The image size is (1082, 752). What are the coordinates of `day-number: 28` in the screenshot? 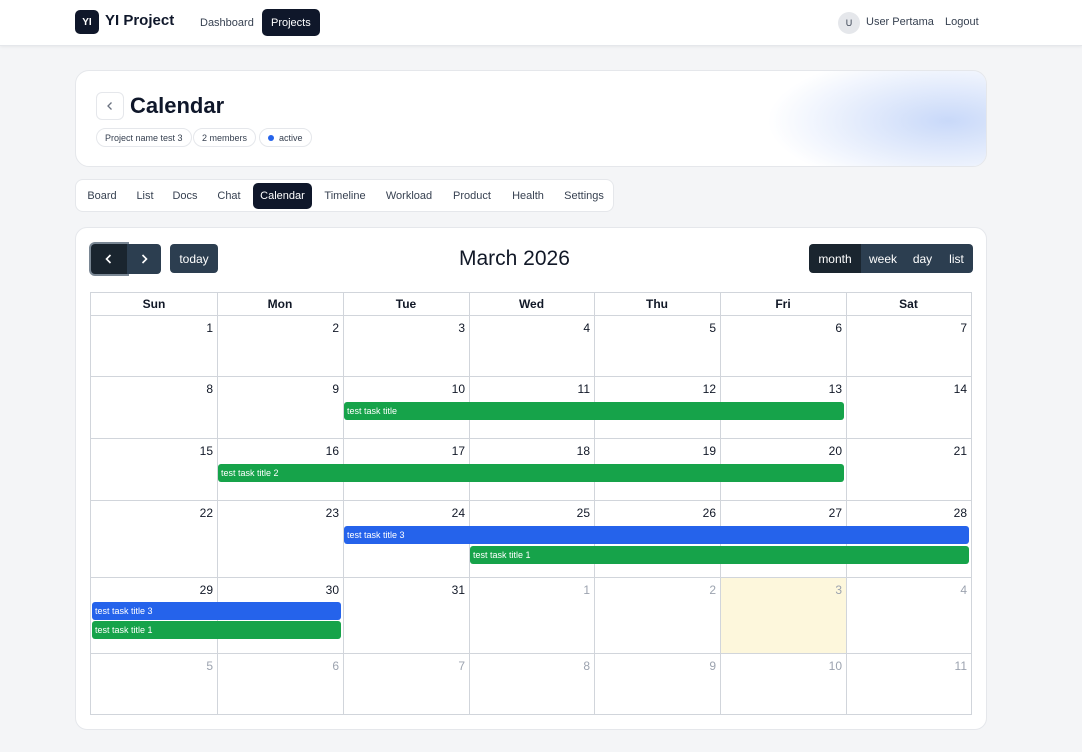 It's located at (947, 513).